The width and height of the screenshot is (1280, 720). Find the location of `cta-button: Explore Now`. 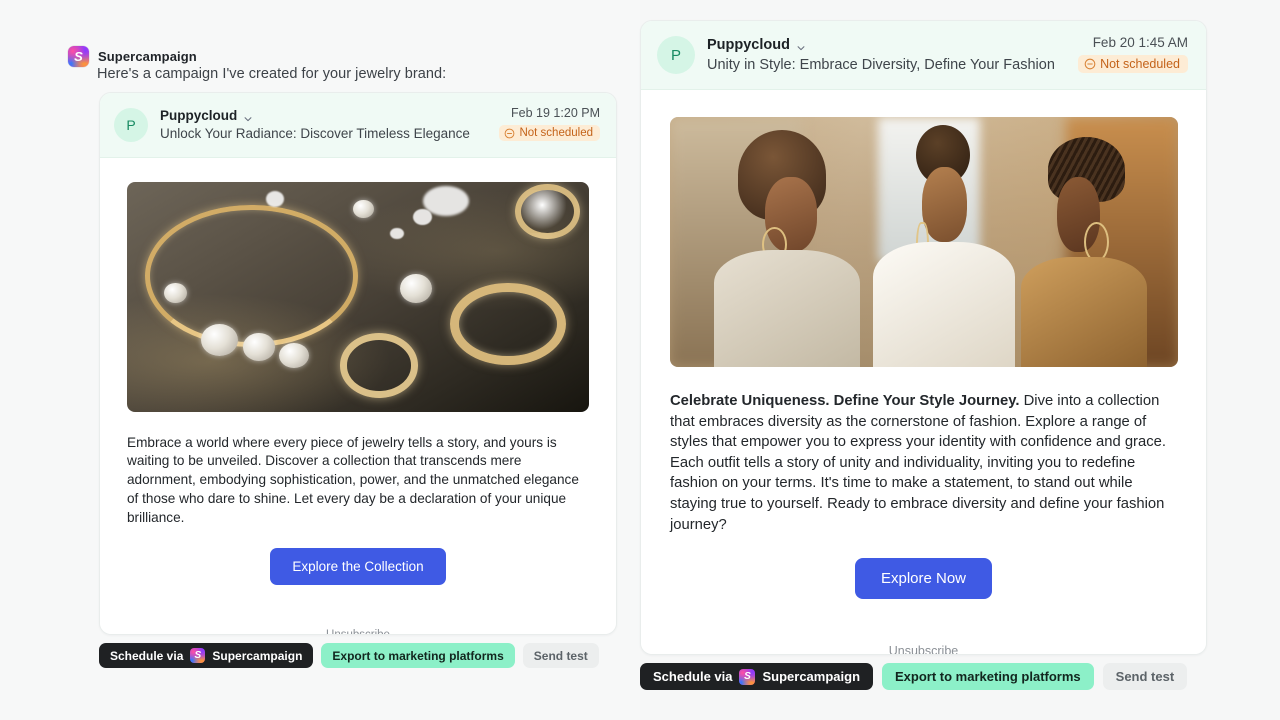

cta-button: Explore Now is located at coordinates (923, 579).